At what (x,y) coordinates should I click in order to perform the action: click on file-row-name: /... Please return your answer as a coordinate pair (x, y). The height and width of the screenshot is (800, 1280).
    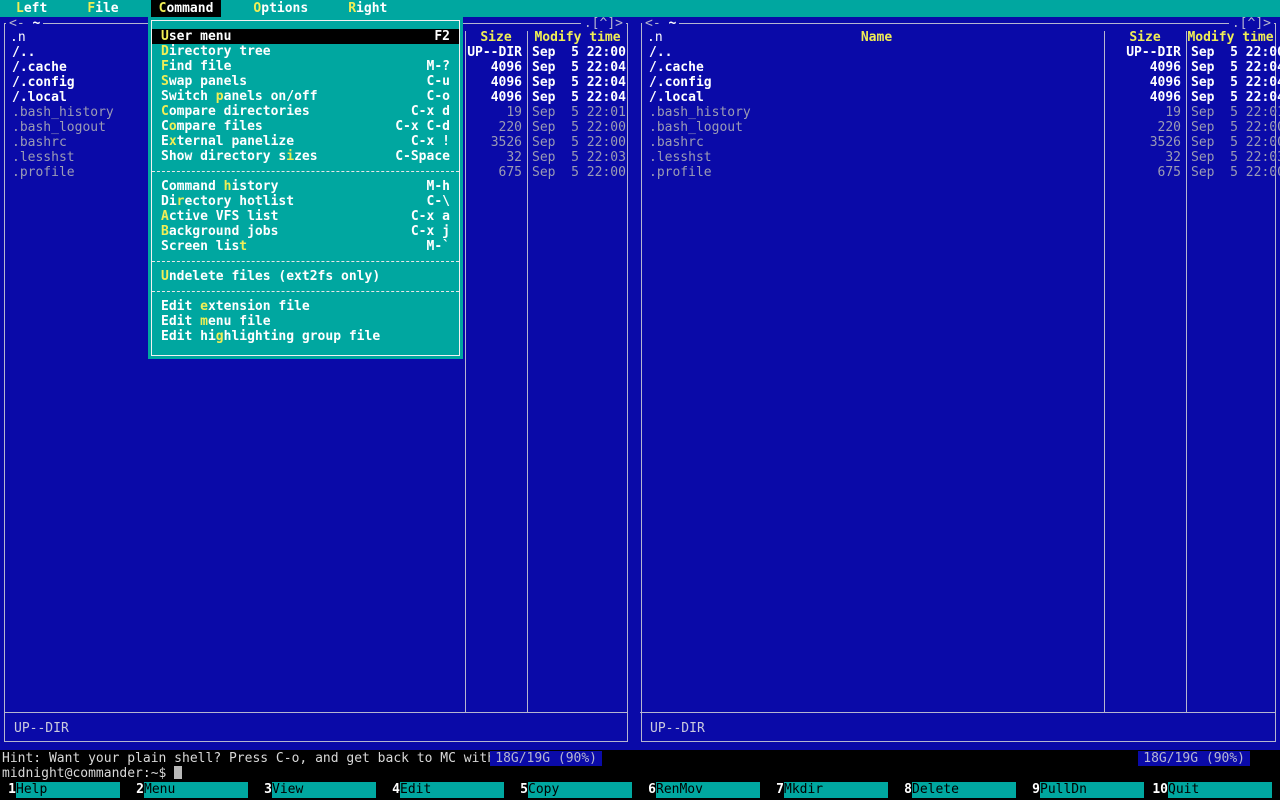
    Looking at the image, I should click on (872, 52).